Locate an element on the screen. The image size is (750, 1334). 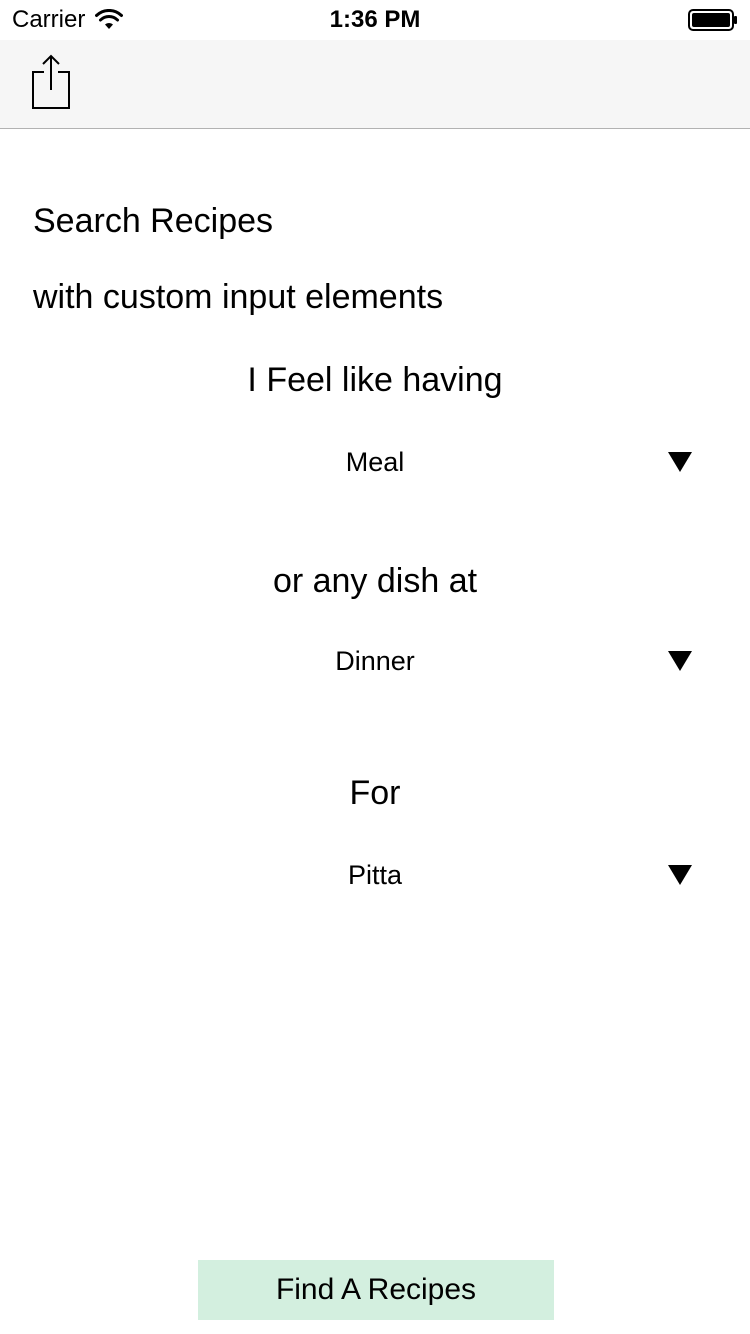
meal-type-picker: Meal is located at coordinates (375, 462).